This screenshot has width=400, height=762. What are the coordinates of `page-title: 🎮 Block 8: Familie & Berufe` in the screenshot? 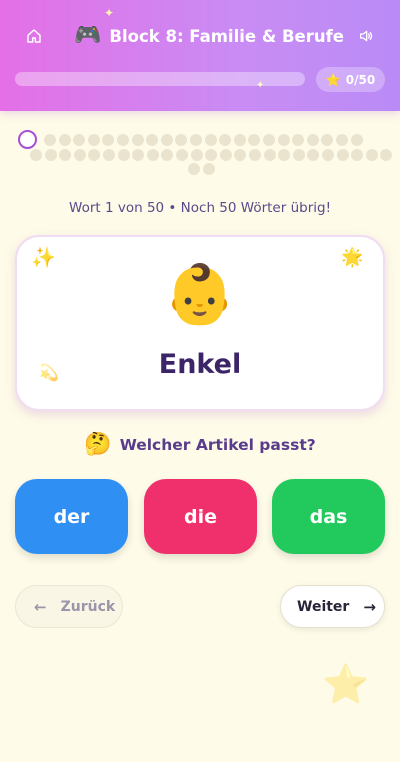 It's located at (209, 36).